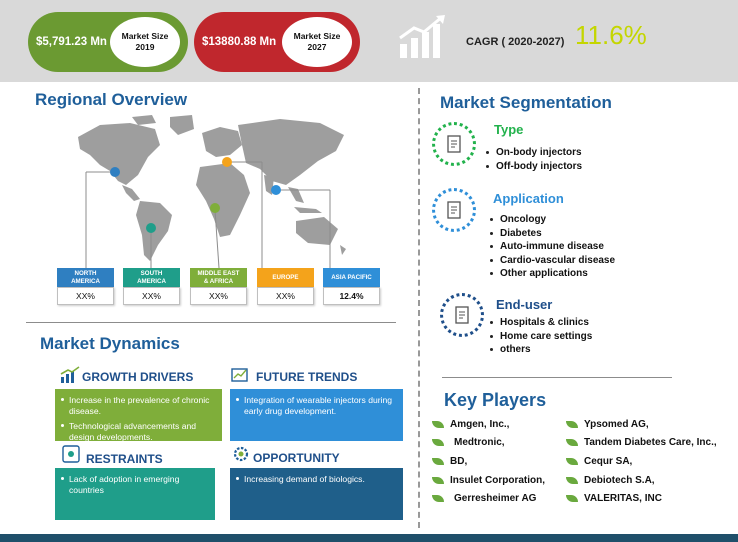 Image resolution: width=738 pixels, height=542 pixels. What do you see at coordinates (218, 277) in the screenshot?
I see `region-header: MIDDLE EAST & AFRICA` at bounding box center [218, 277].